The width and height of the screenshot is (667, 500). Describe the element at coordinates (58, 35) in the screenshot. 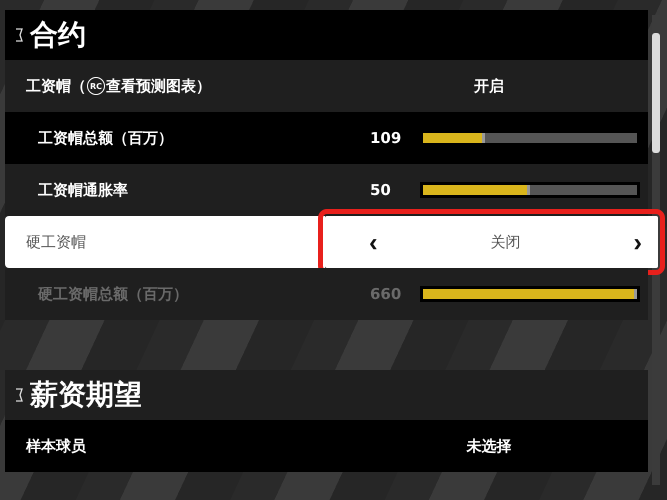

I see `section-title: 合约` at that location.